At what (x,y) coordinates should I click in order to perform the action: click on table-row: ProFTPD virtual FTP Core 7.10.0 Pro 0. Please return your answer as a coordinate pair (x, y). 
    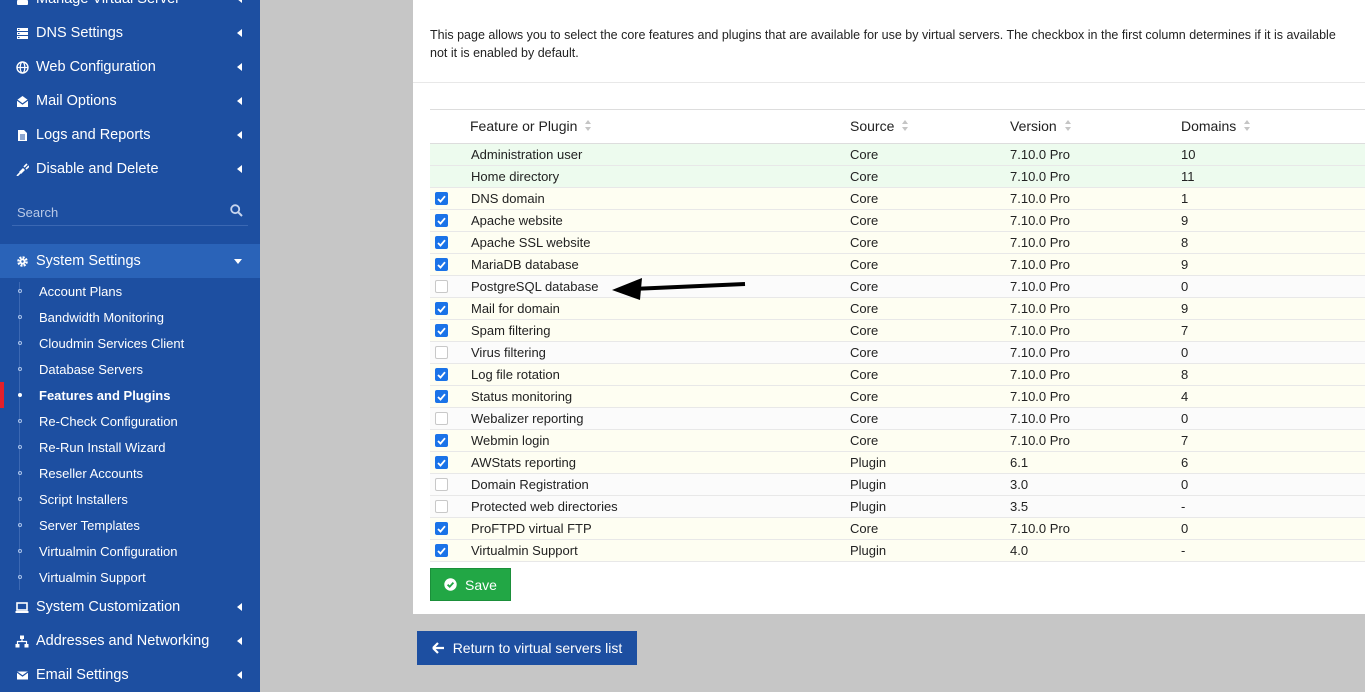
    Looking at the image, I should click on (897, 528).